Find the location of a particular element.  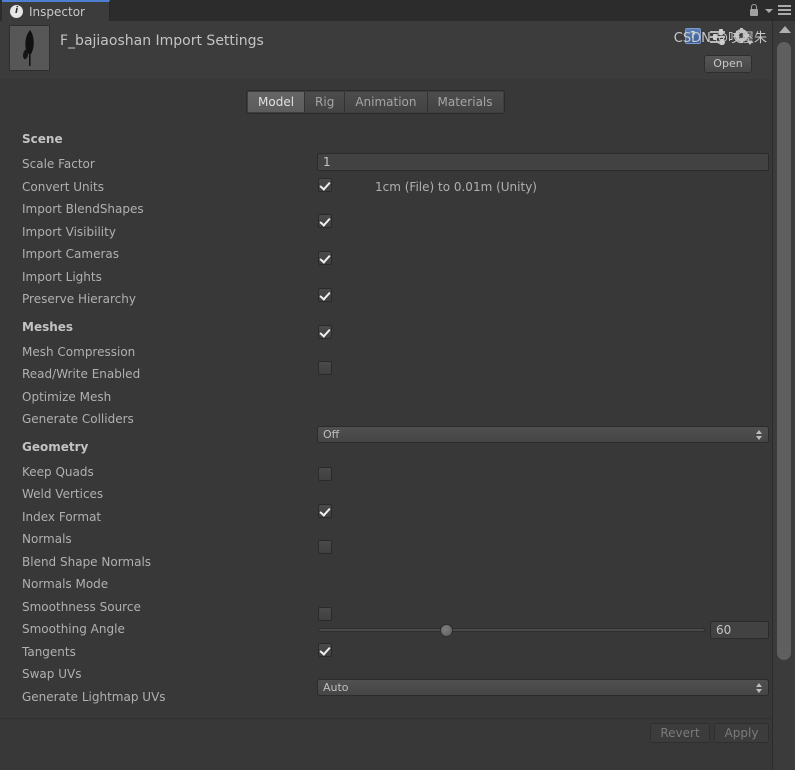

revert-button: Revert is located at coordinates (680, 733).